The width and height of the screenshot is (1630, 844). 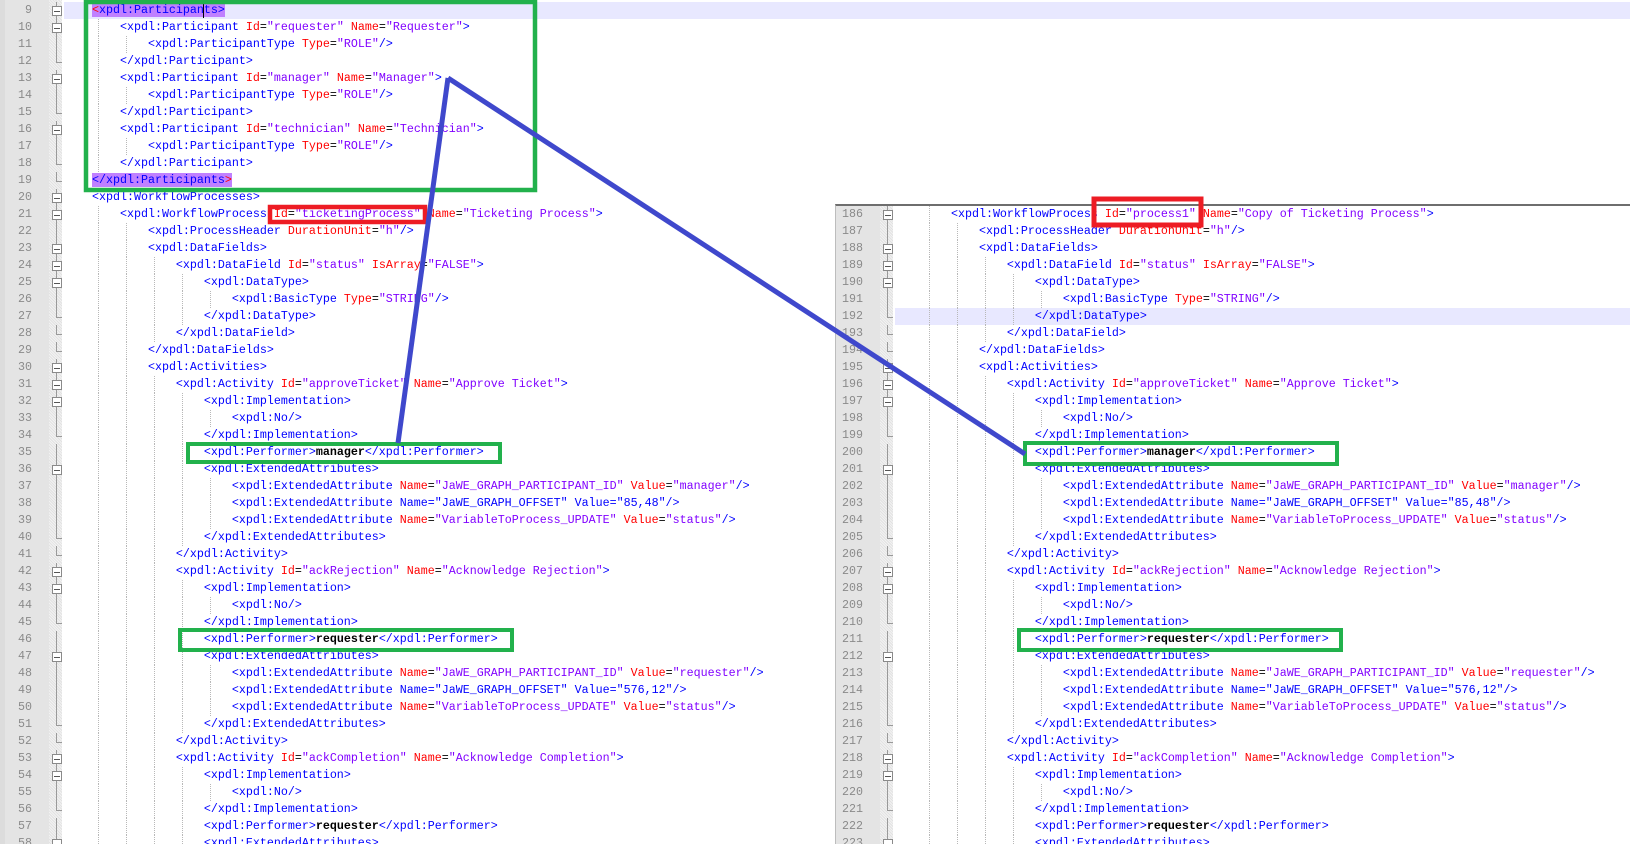 I want to click on code-line: 197 <xpdl:Implementation>, so click(x=1233, y=401).